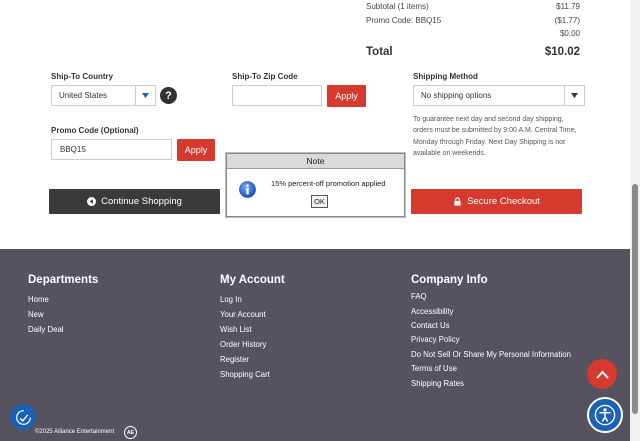  I want to click on footer-link-accessibility: Accessibility, so click(432, 311).